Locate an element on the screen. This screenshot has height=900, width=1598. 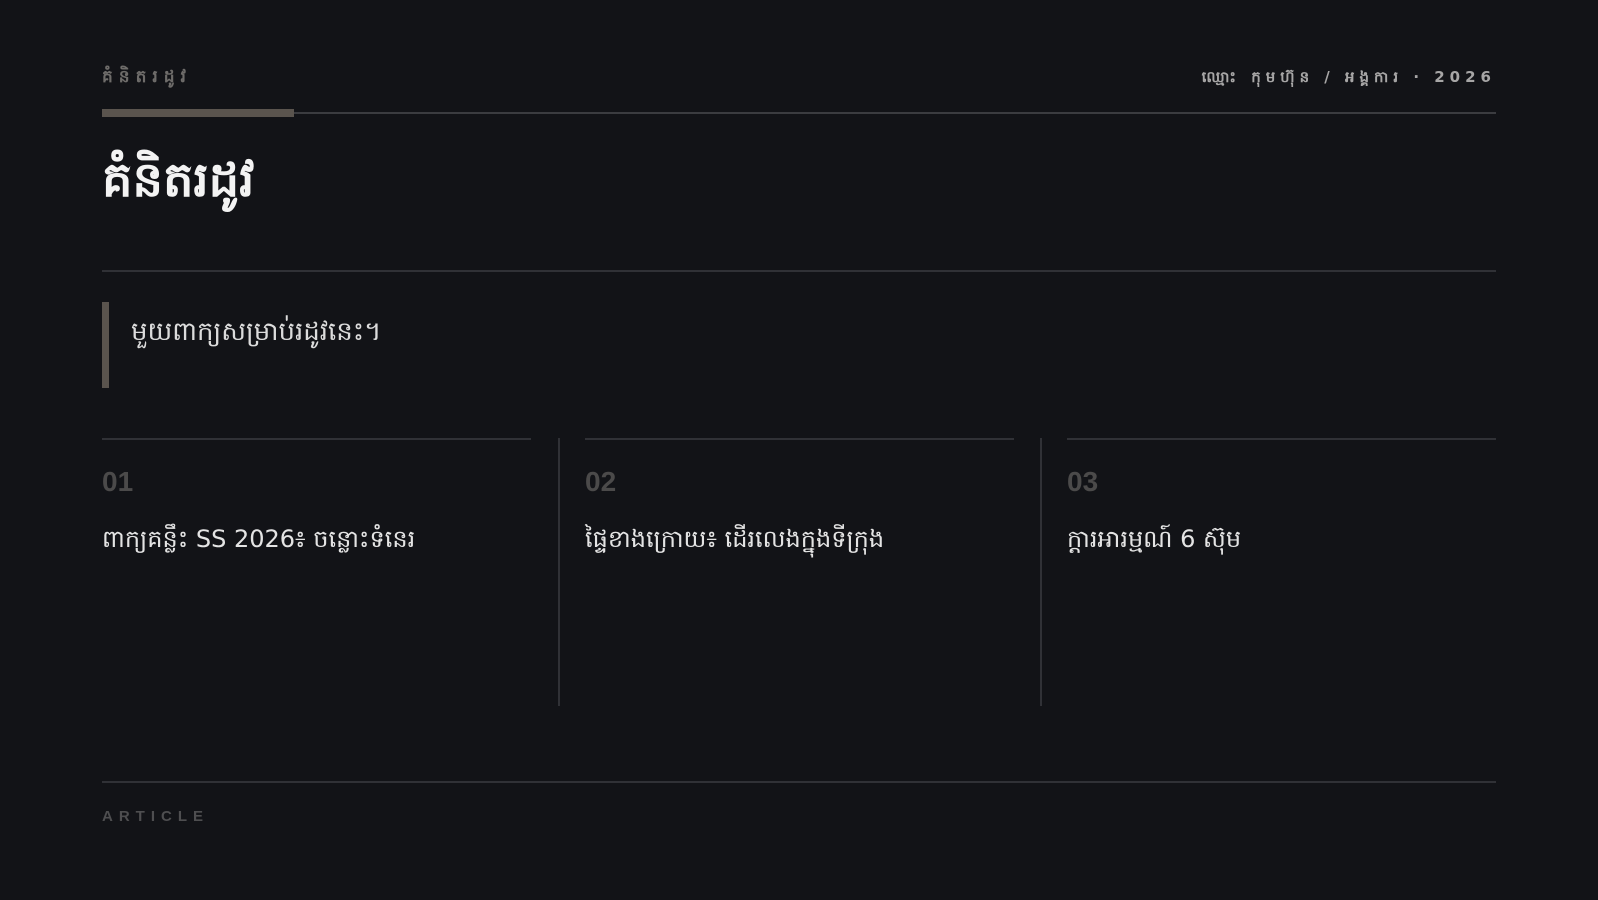
column-number: 02 is located at coordinates (601, 481).